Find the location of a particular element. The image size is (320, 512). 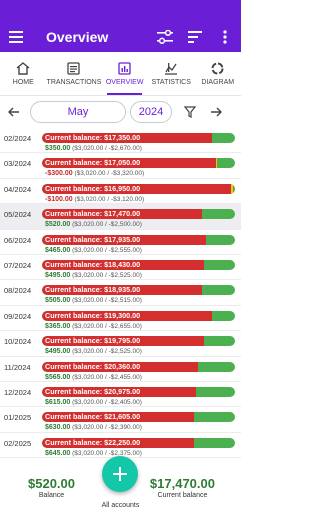

row-date: 11/2024 is located at coordinates (17, 367).